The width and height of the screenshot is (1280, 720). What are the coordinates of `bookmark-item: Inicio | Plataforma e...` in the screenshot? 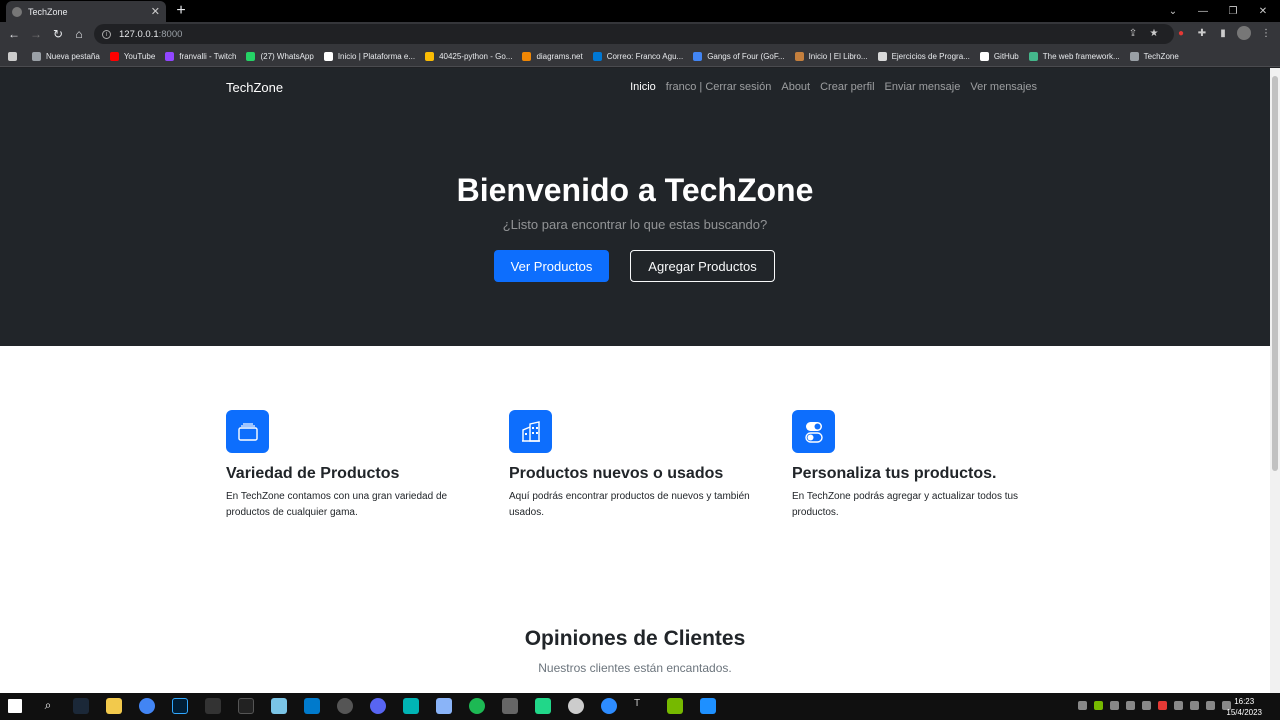 It's located at (369, 56).